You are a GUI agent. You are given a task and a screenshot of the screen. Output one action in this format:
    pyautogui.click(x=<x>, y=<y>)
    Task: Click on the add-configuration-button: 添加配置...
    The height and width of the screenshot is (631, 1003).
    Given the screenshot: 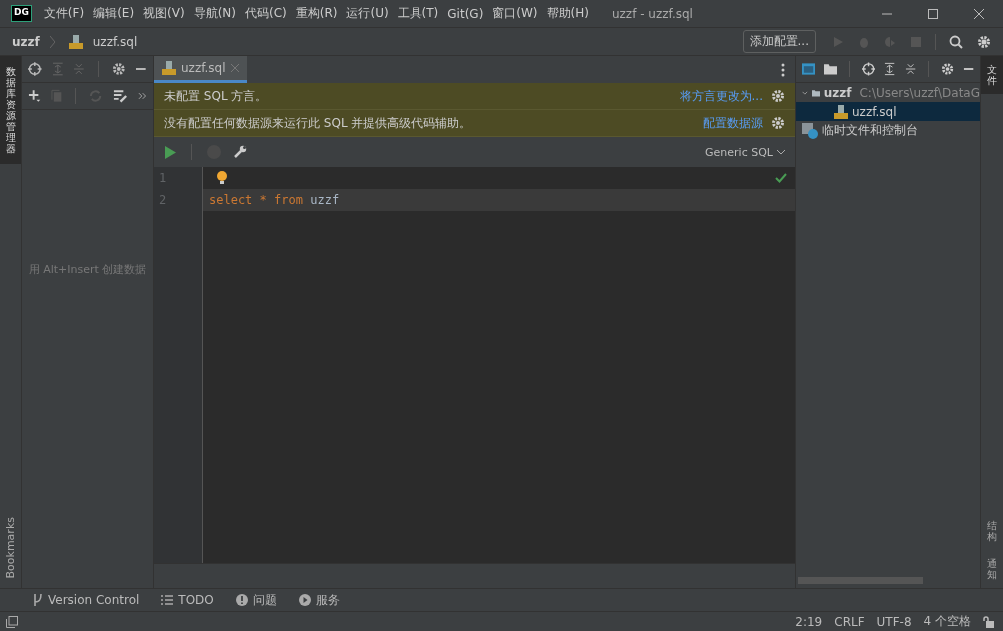 What is the action you would take?
    pyautogui.click(x=779, y=41)
    